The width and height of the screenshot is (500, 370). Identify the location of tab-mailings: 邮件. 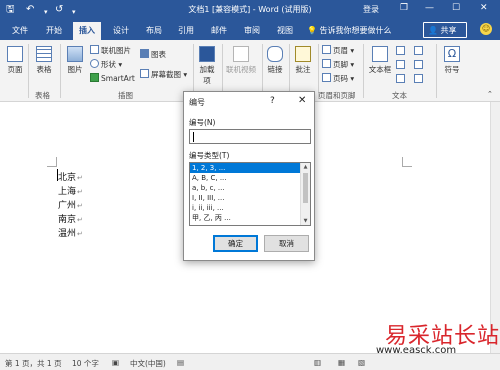
(219, 30).